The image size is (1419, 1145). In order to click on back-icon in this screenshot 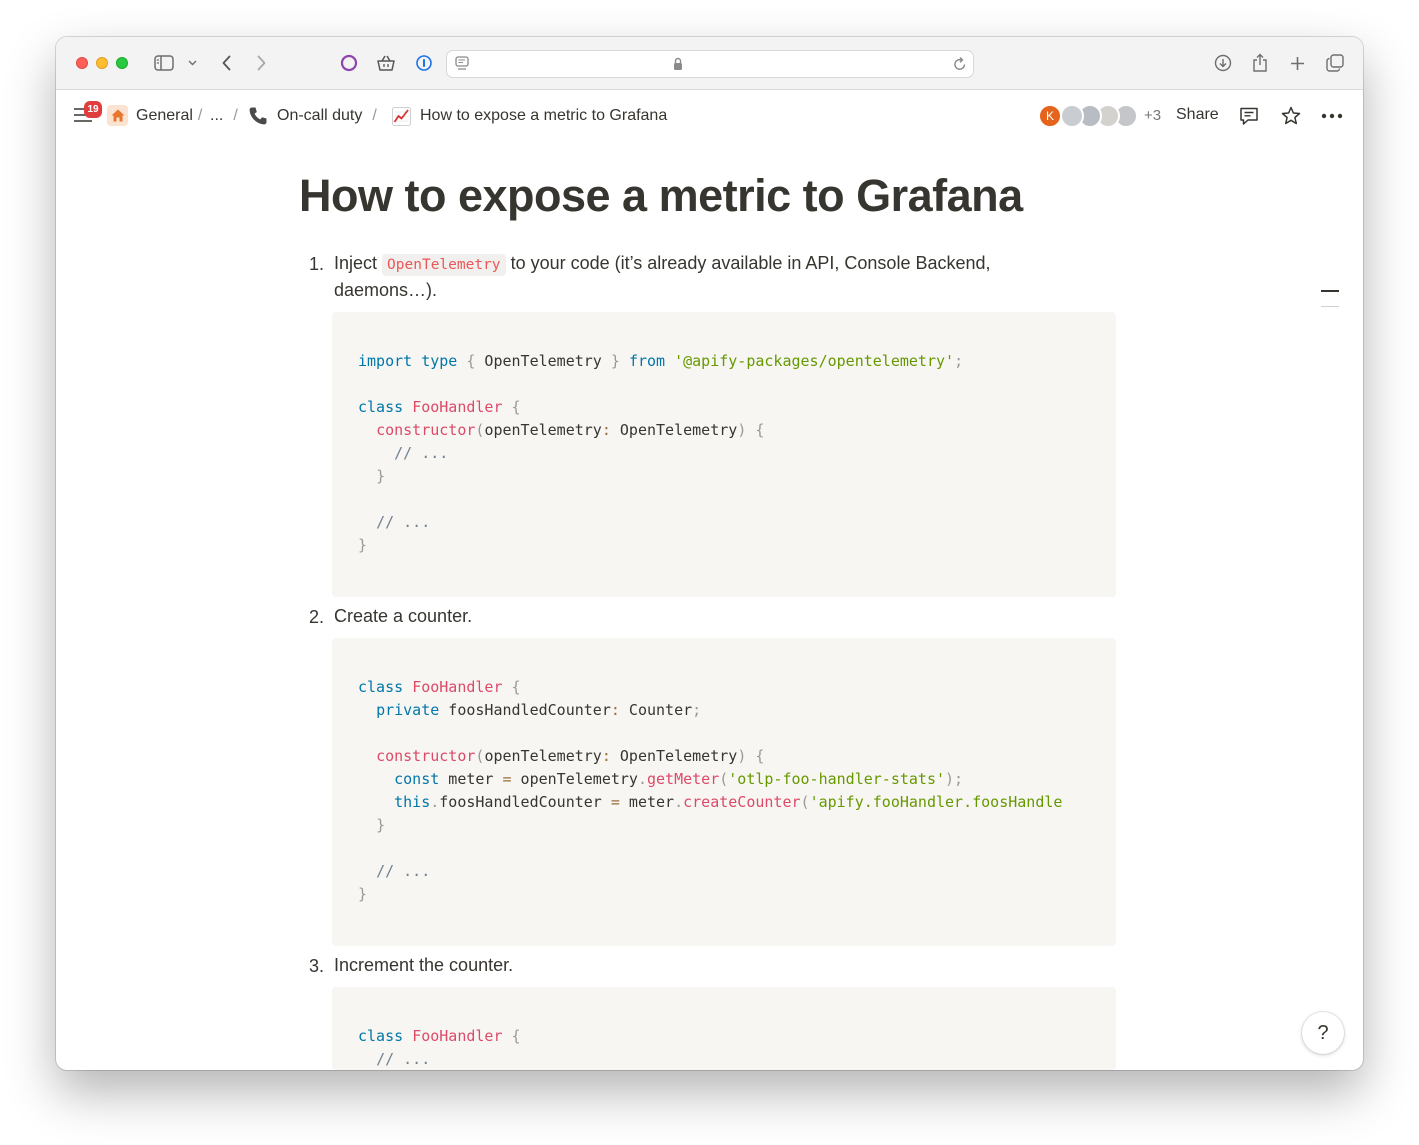, I will do `click(226, 63)`.